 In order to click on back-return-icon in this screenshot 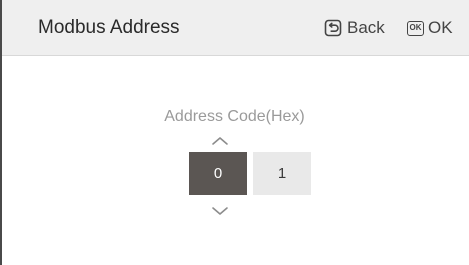, I will do `click(333, 28)`.